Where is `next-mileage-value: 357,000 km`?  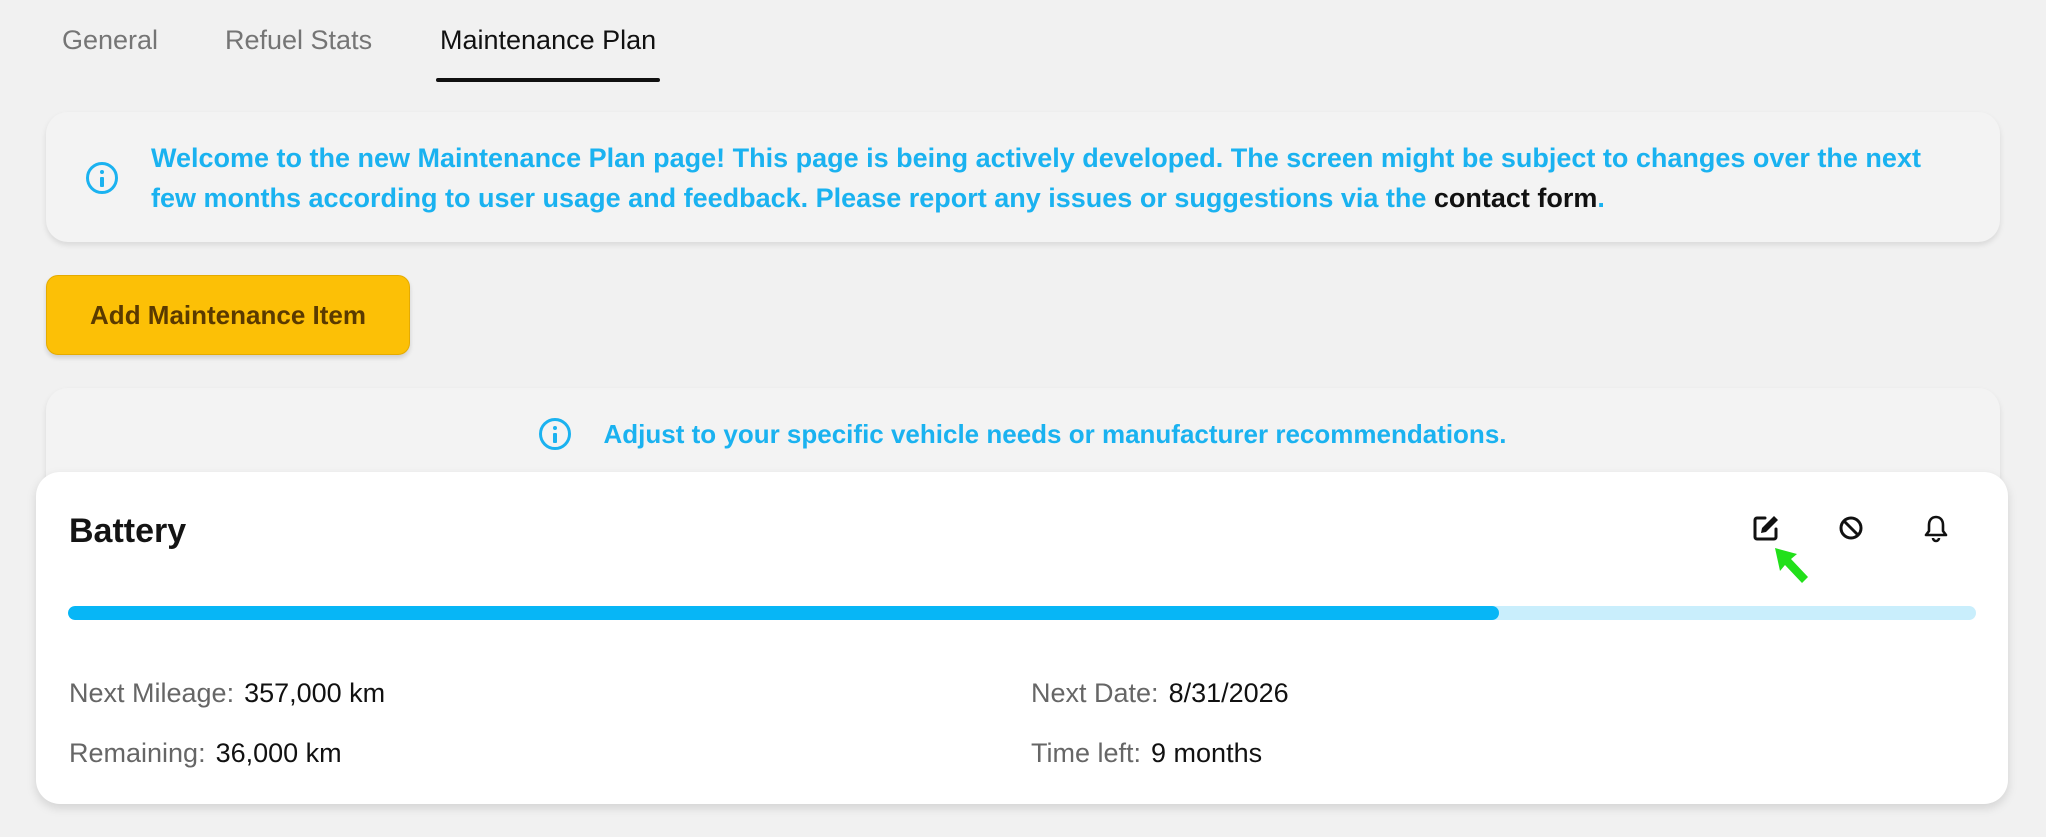 next-mileage-value: 357,000 km is located at coordinates (315, 693).